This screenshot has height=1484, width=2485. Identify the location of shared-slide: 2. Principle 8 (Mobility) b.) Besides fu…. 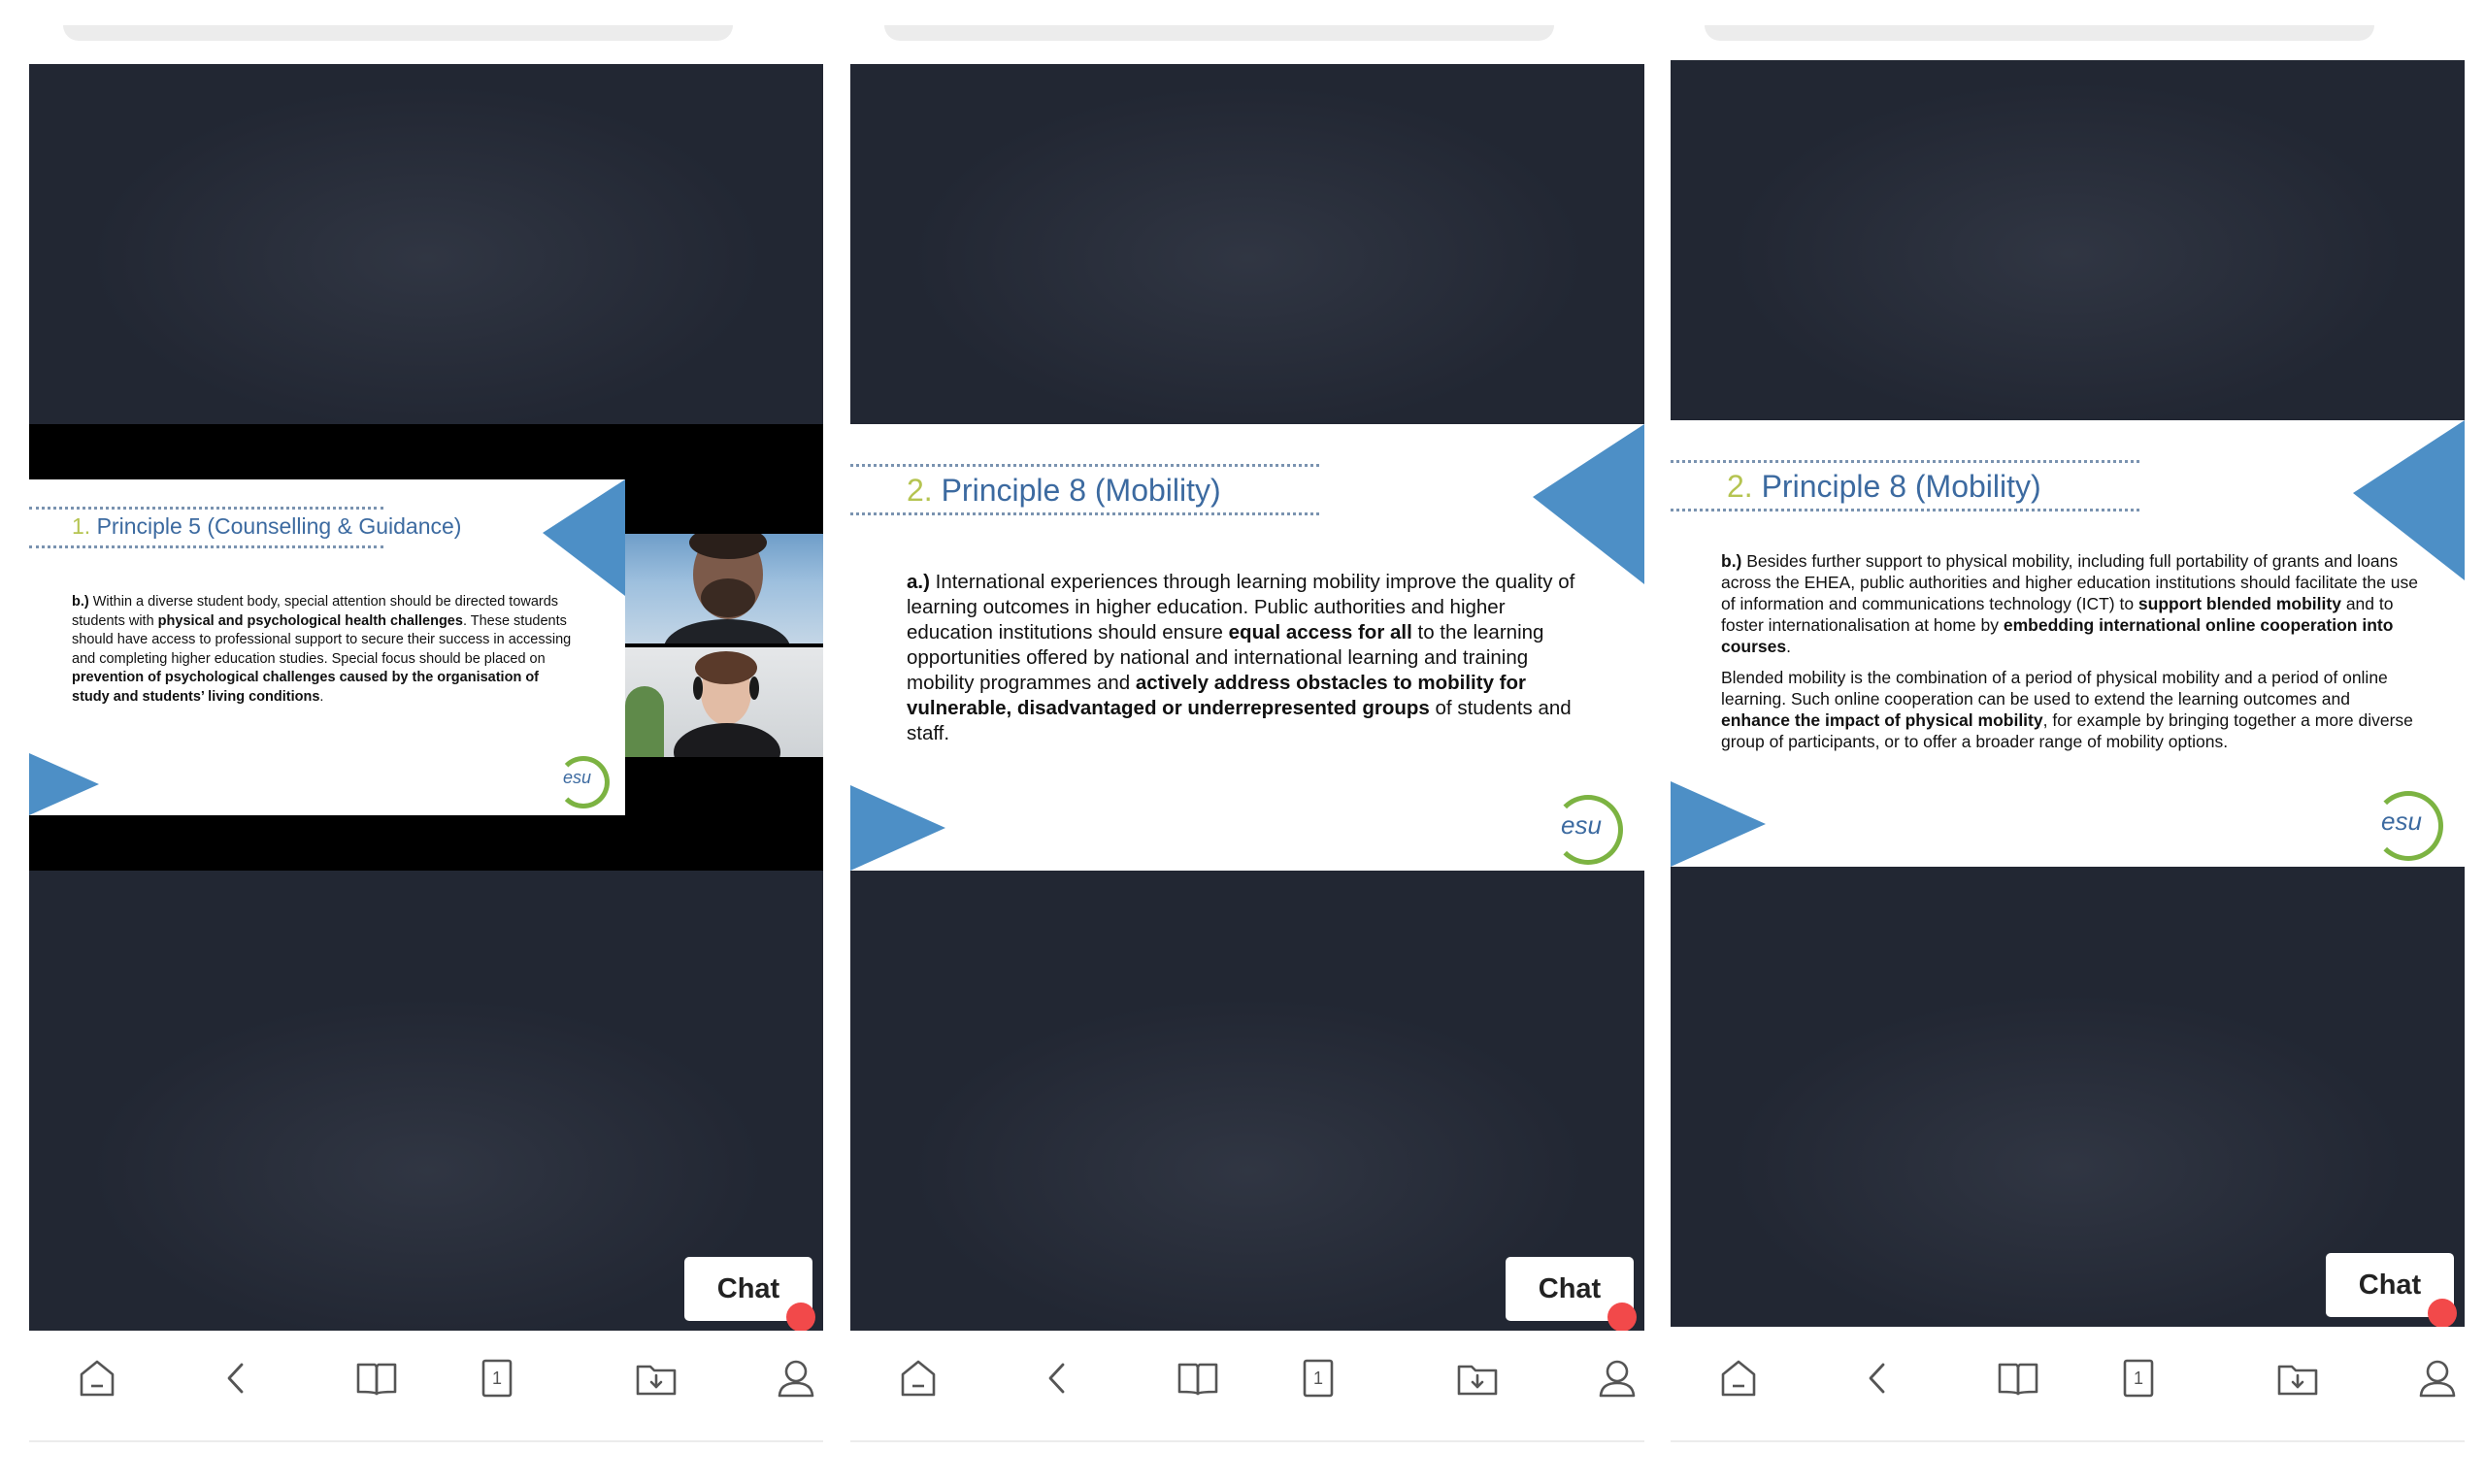
(2068, 643).